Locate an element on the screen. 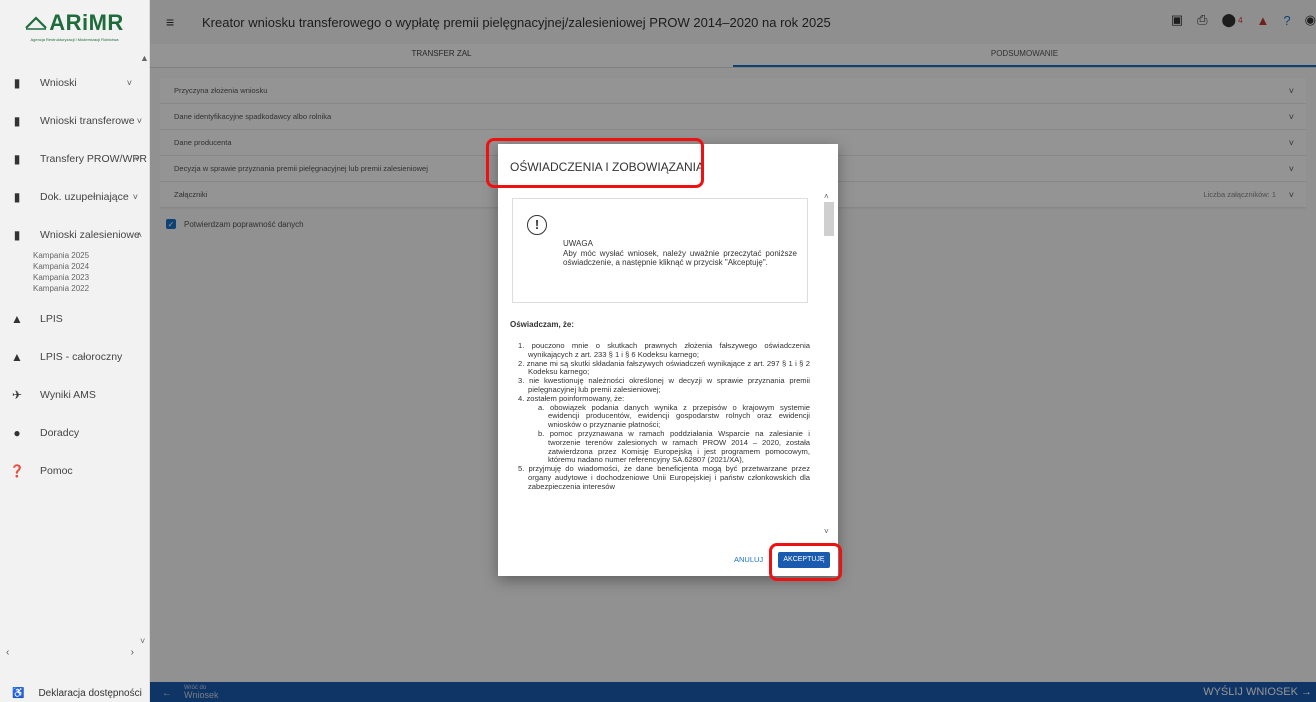 This screenshot has height=702, width=1316. info-icon: ! is located at coordinates (537, 225).